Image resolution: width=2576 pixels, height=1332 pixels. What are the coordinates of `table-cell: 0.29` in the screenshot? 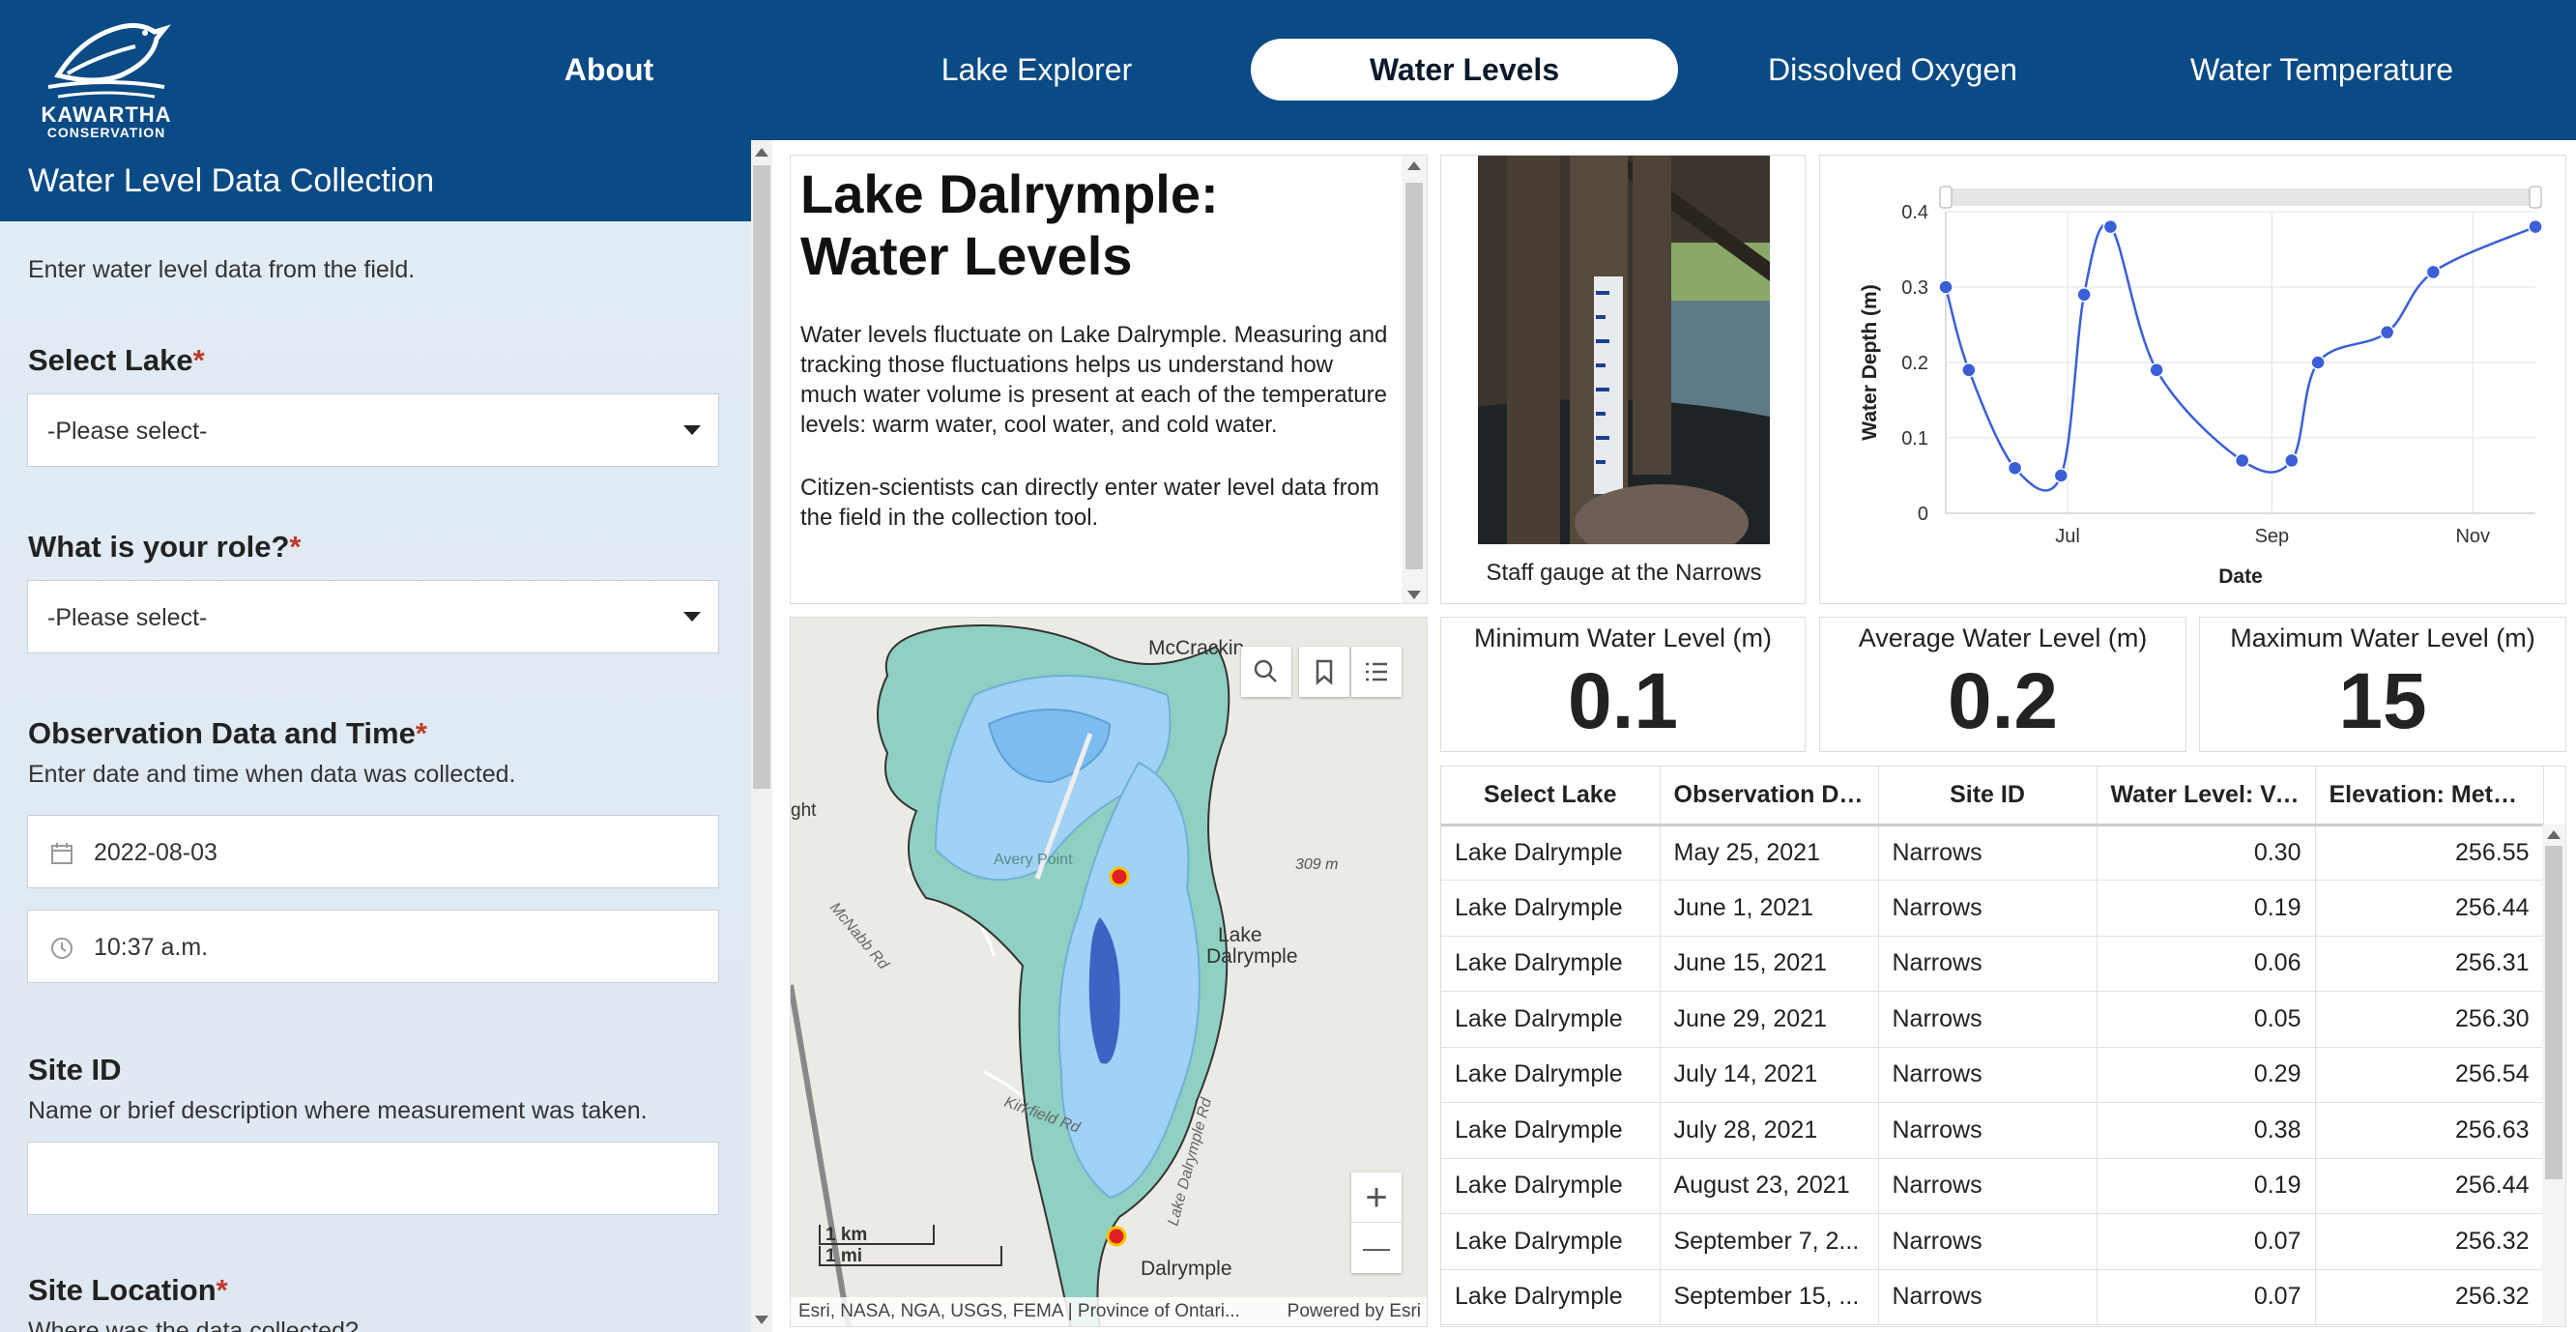 It's located at (2206, 1075).